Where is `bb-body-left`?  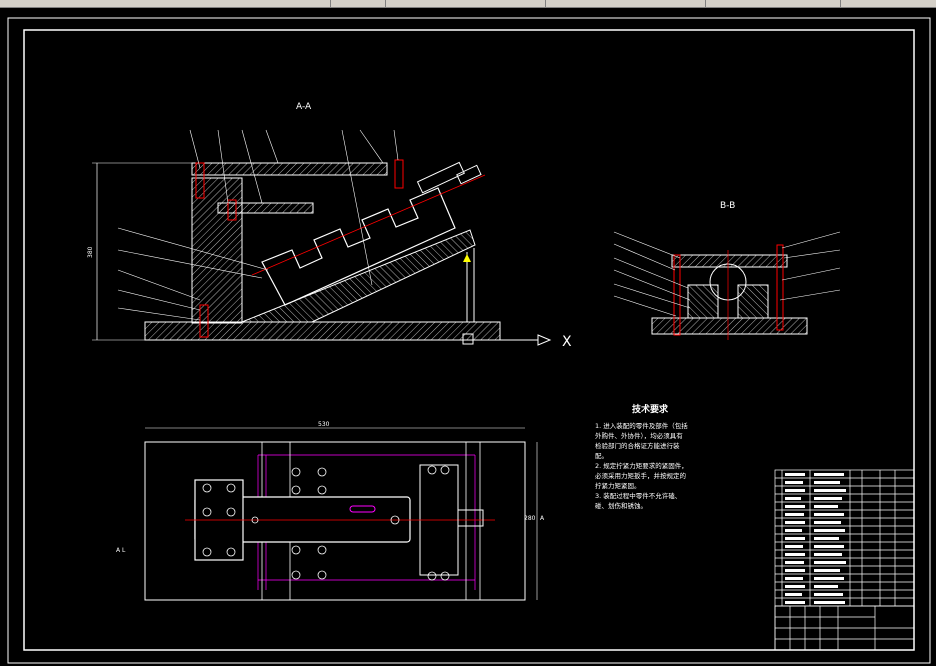 bb-body-left is located at coordinates (703, 301).